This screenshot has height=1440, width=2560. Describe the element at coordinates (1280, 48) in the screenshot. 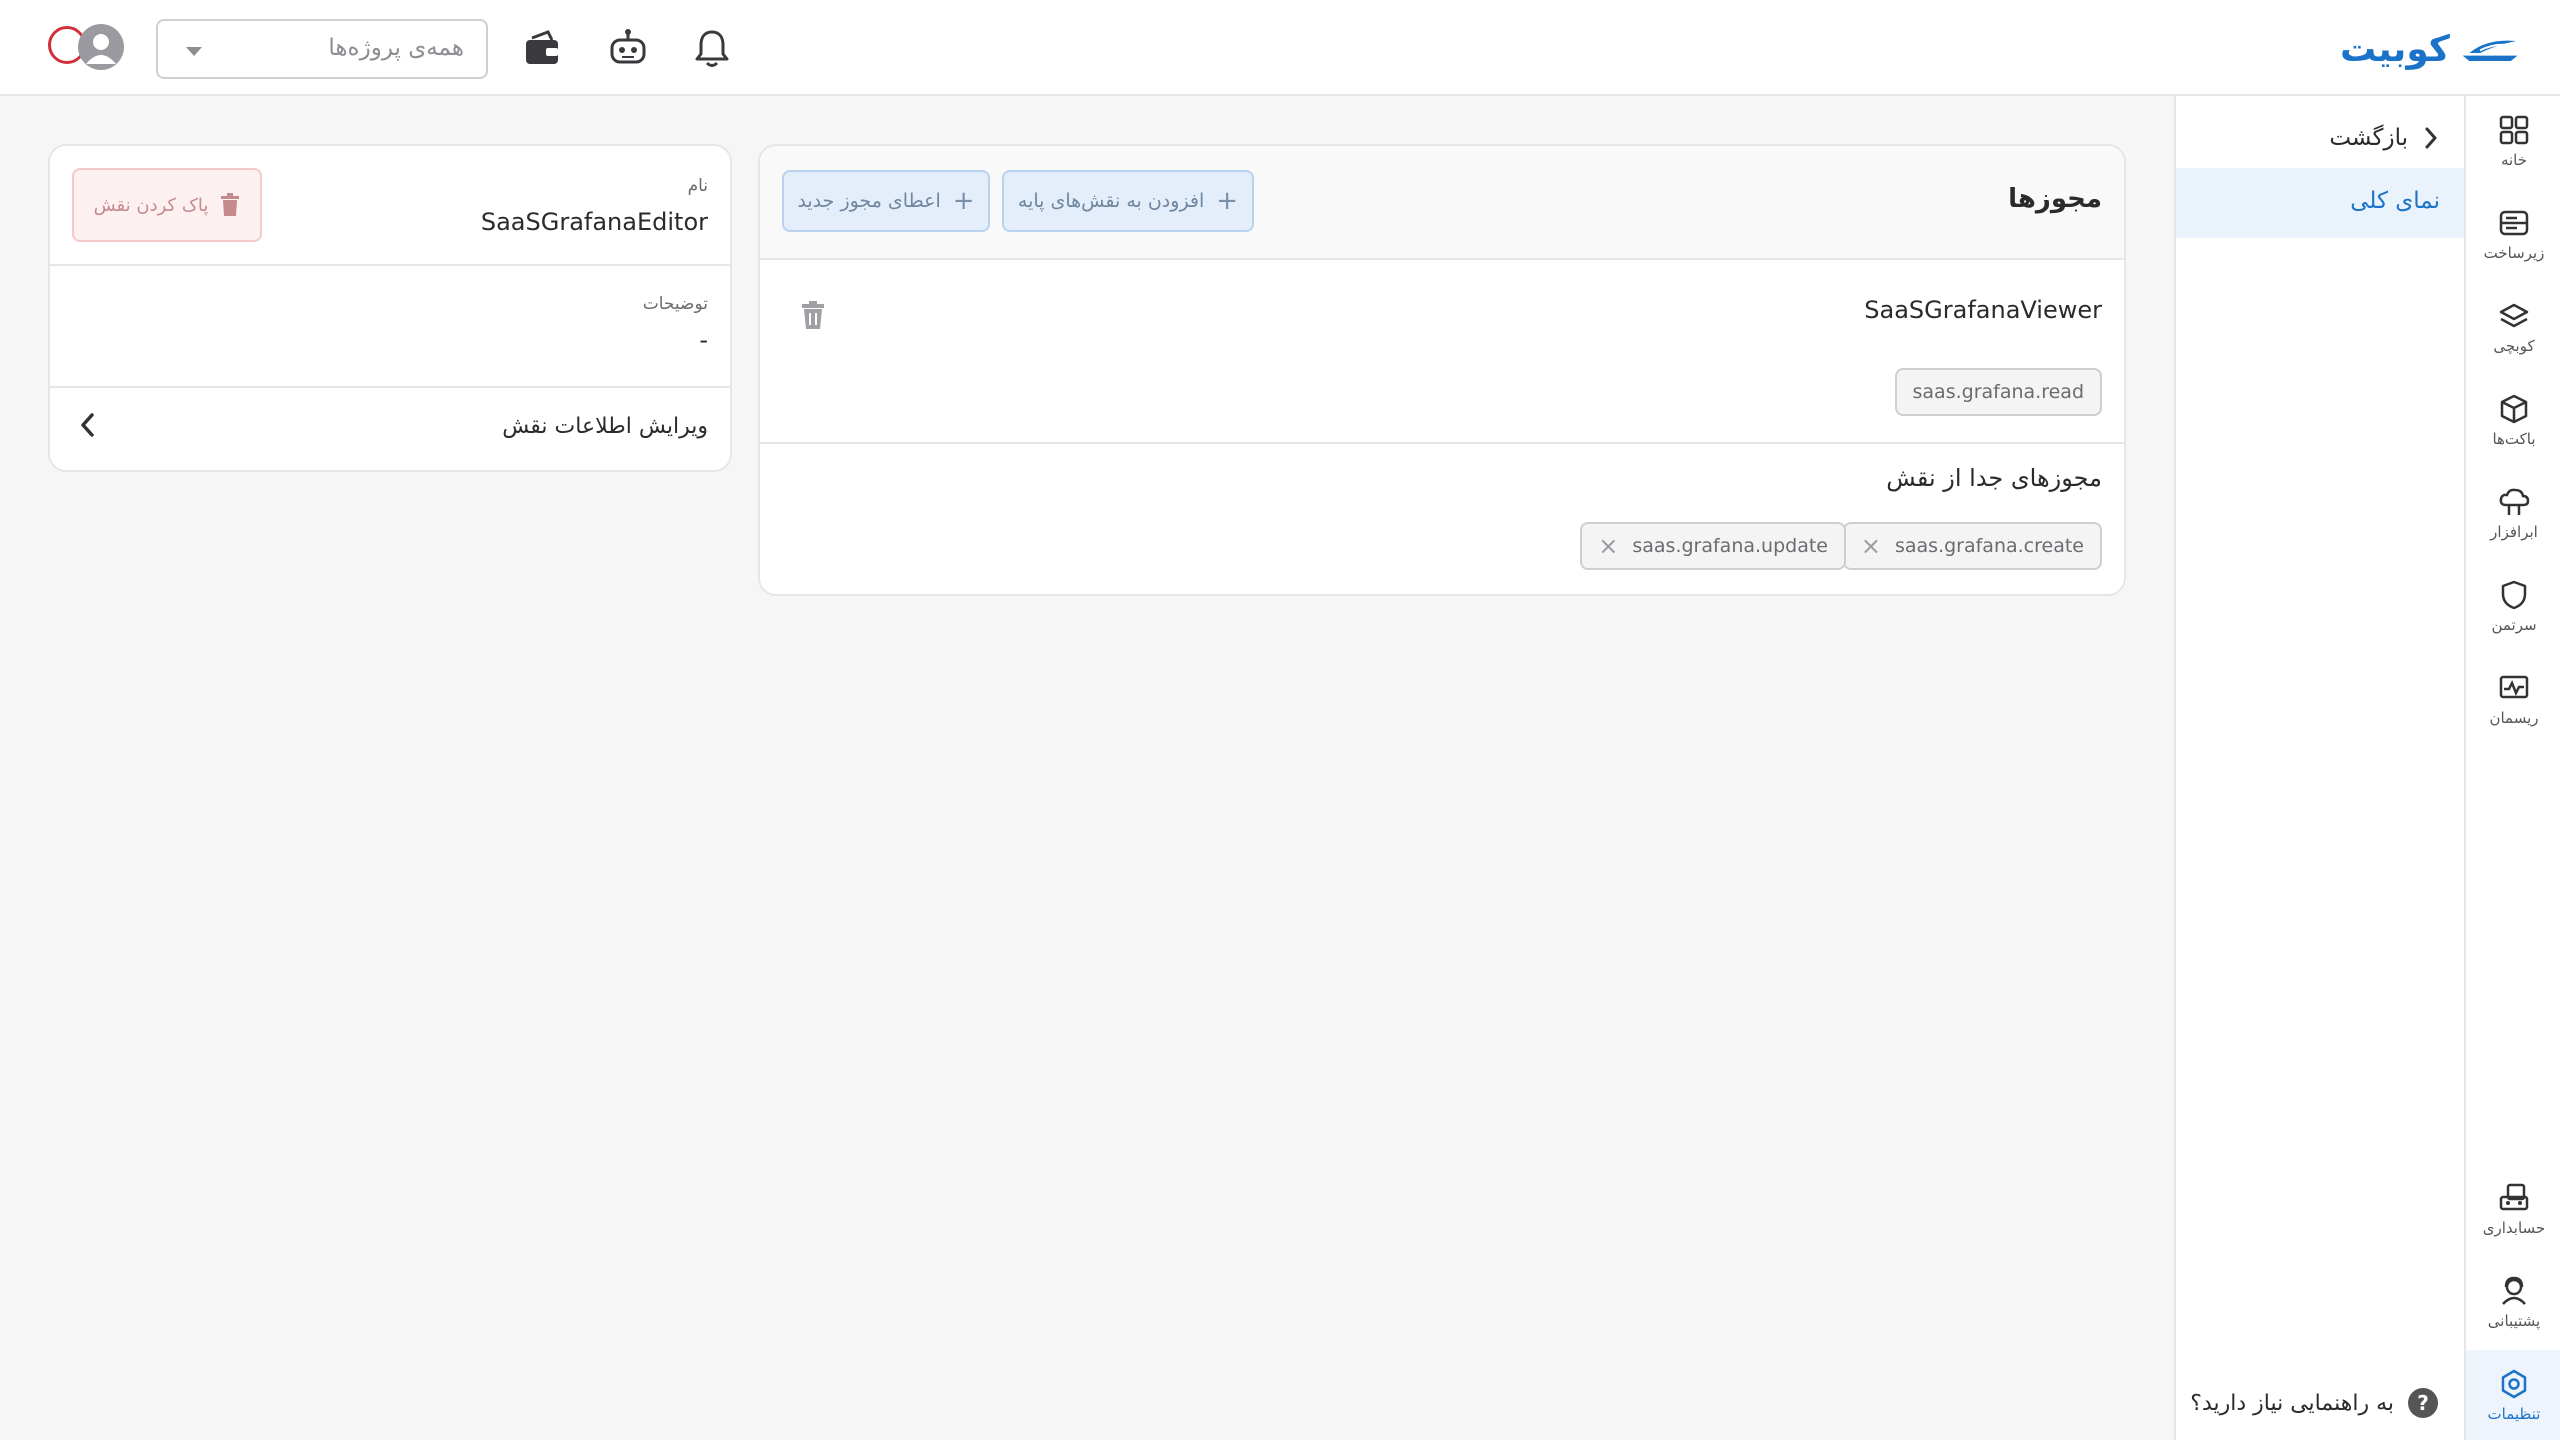

I see `top-bar: کوبیت همه‌ی پروژه‌ها` at that location.